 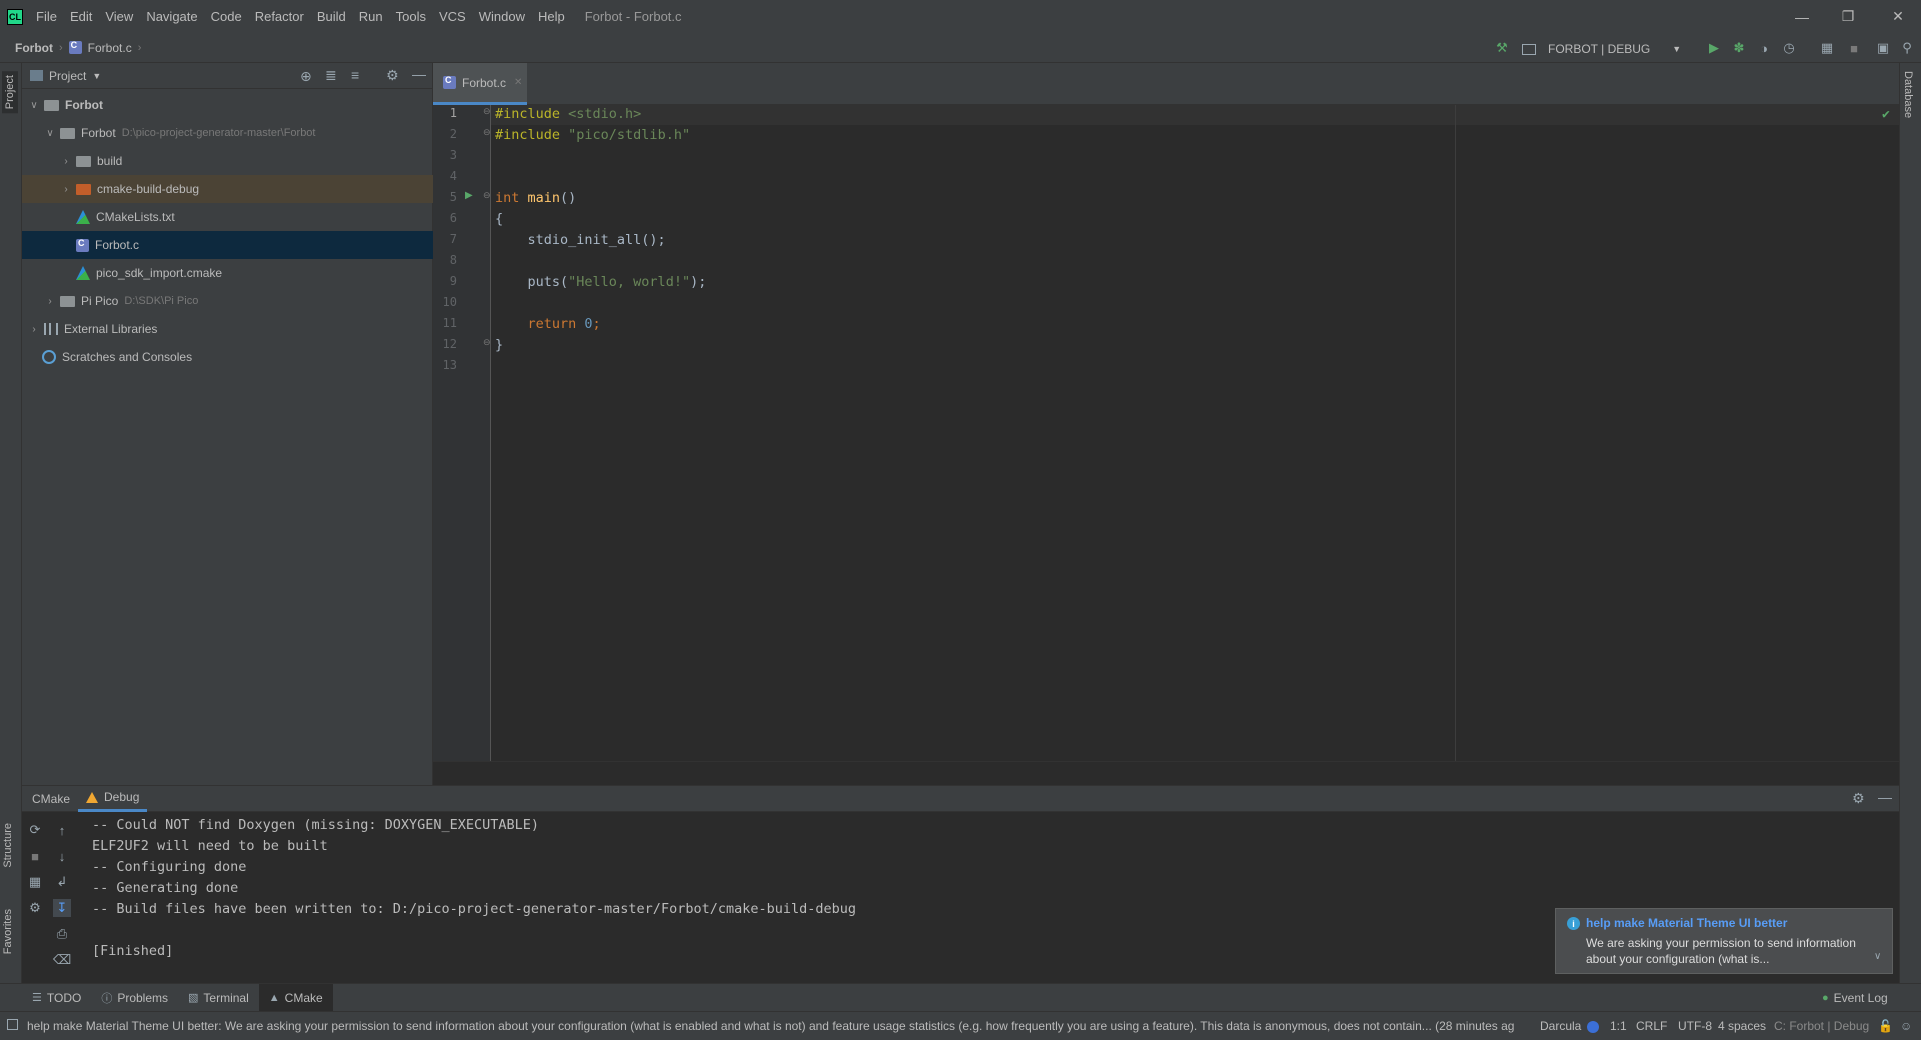 What do you see at coordinates (227, 245) in the screenshot?
I see `tree-item-forbot-c: Forbot.c` at bounding box center [227, 245].